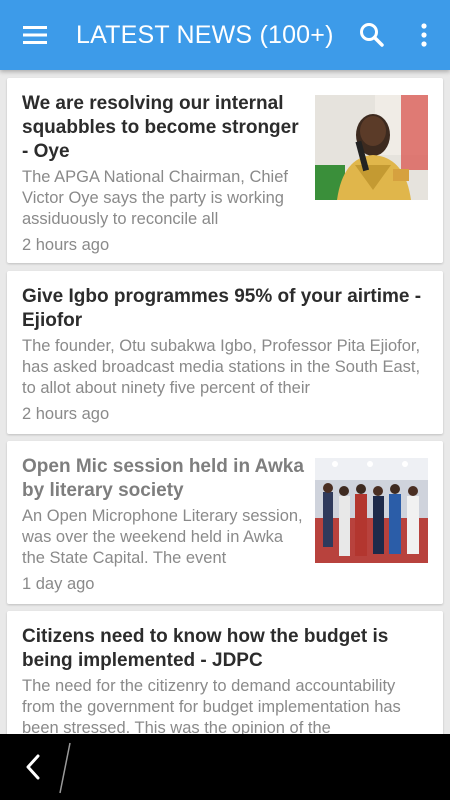 Image resolution: width=450 pixels, height=800 pixels. Describe the element at coordinates (65, 768) in the screenshot. I see `nav-divider` at that location.